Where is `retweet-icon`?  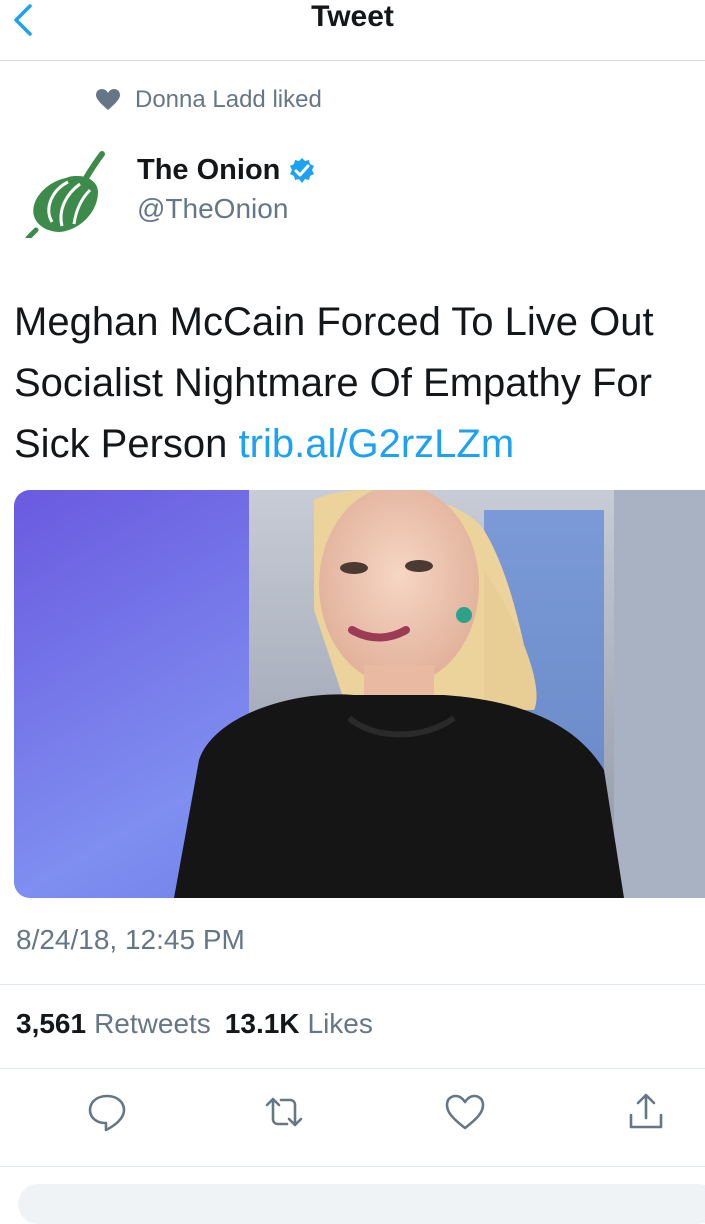
retweet-icon is located at coordinates (284, 1112).